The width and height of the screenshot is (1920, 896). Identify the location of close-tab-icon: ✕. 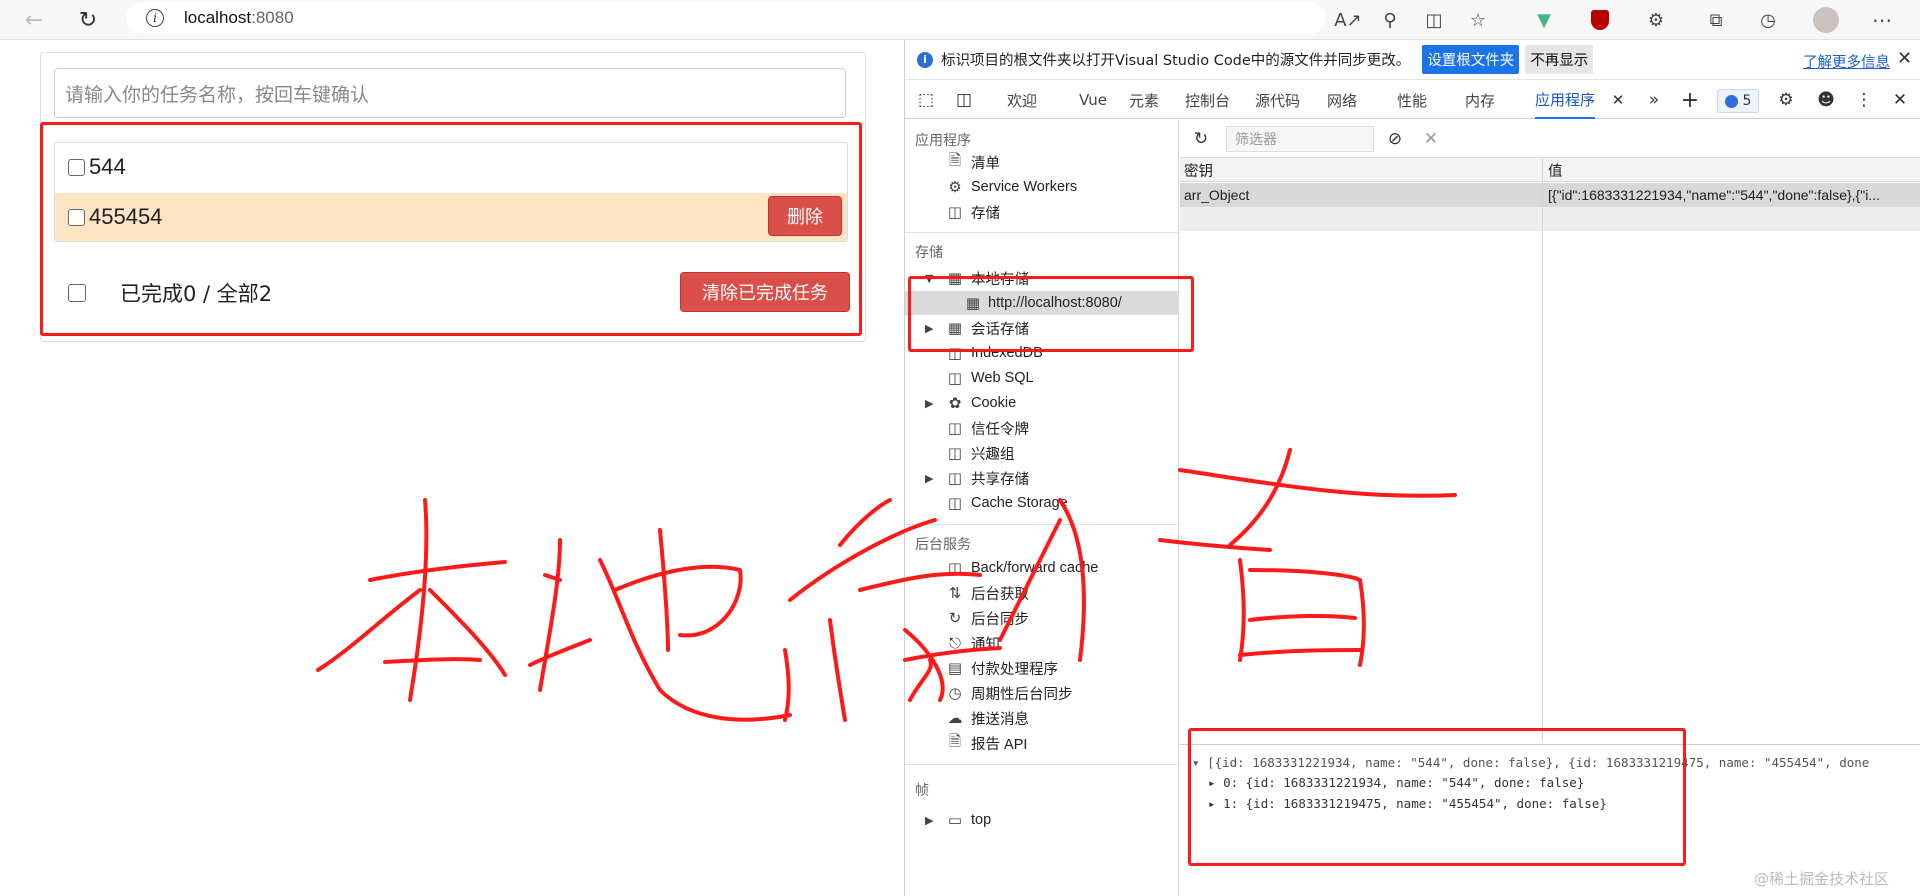
(1618, 100).